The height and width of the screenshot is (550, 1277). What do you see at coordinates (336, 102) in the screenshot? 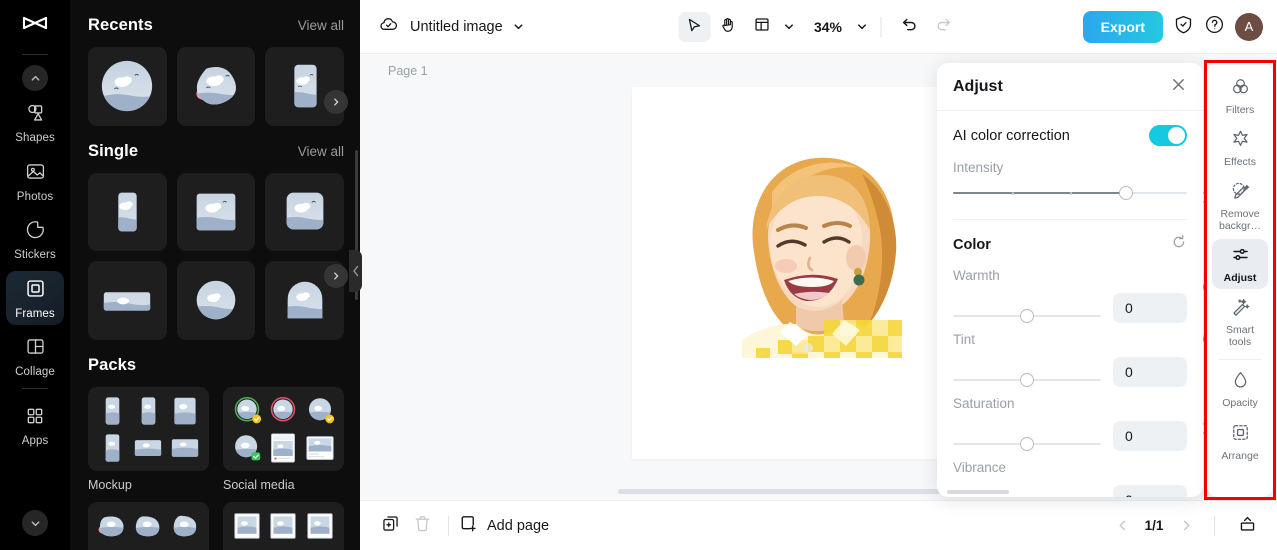
I see `recents-next-button` at bounding box center [336, 102].